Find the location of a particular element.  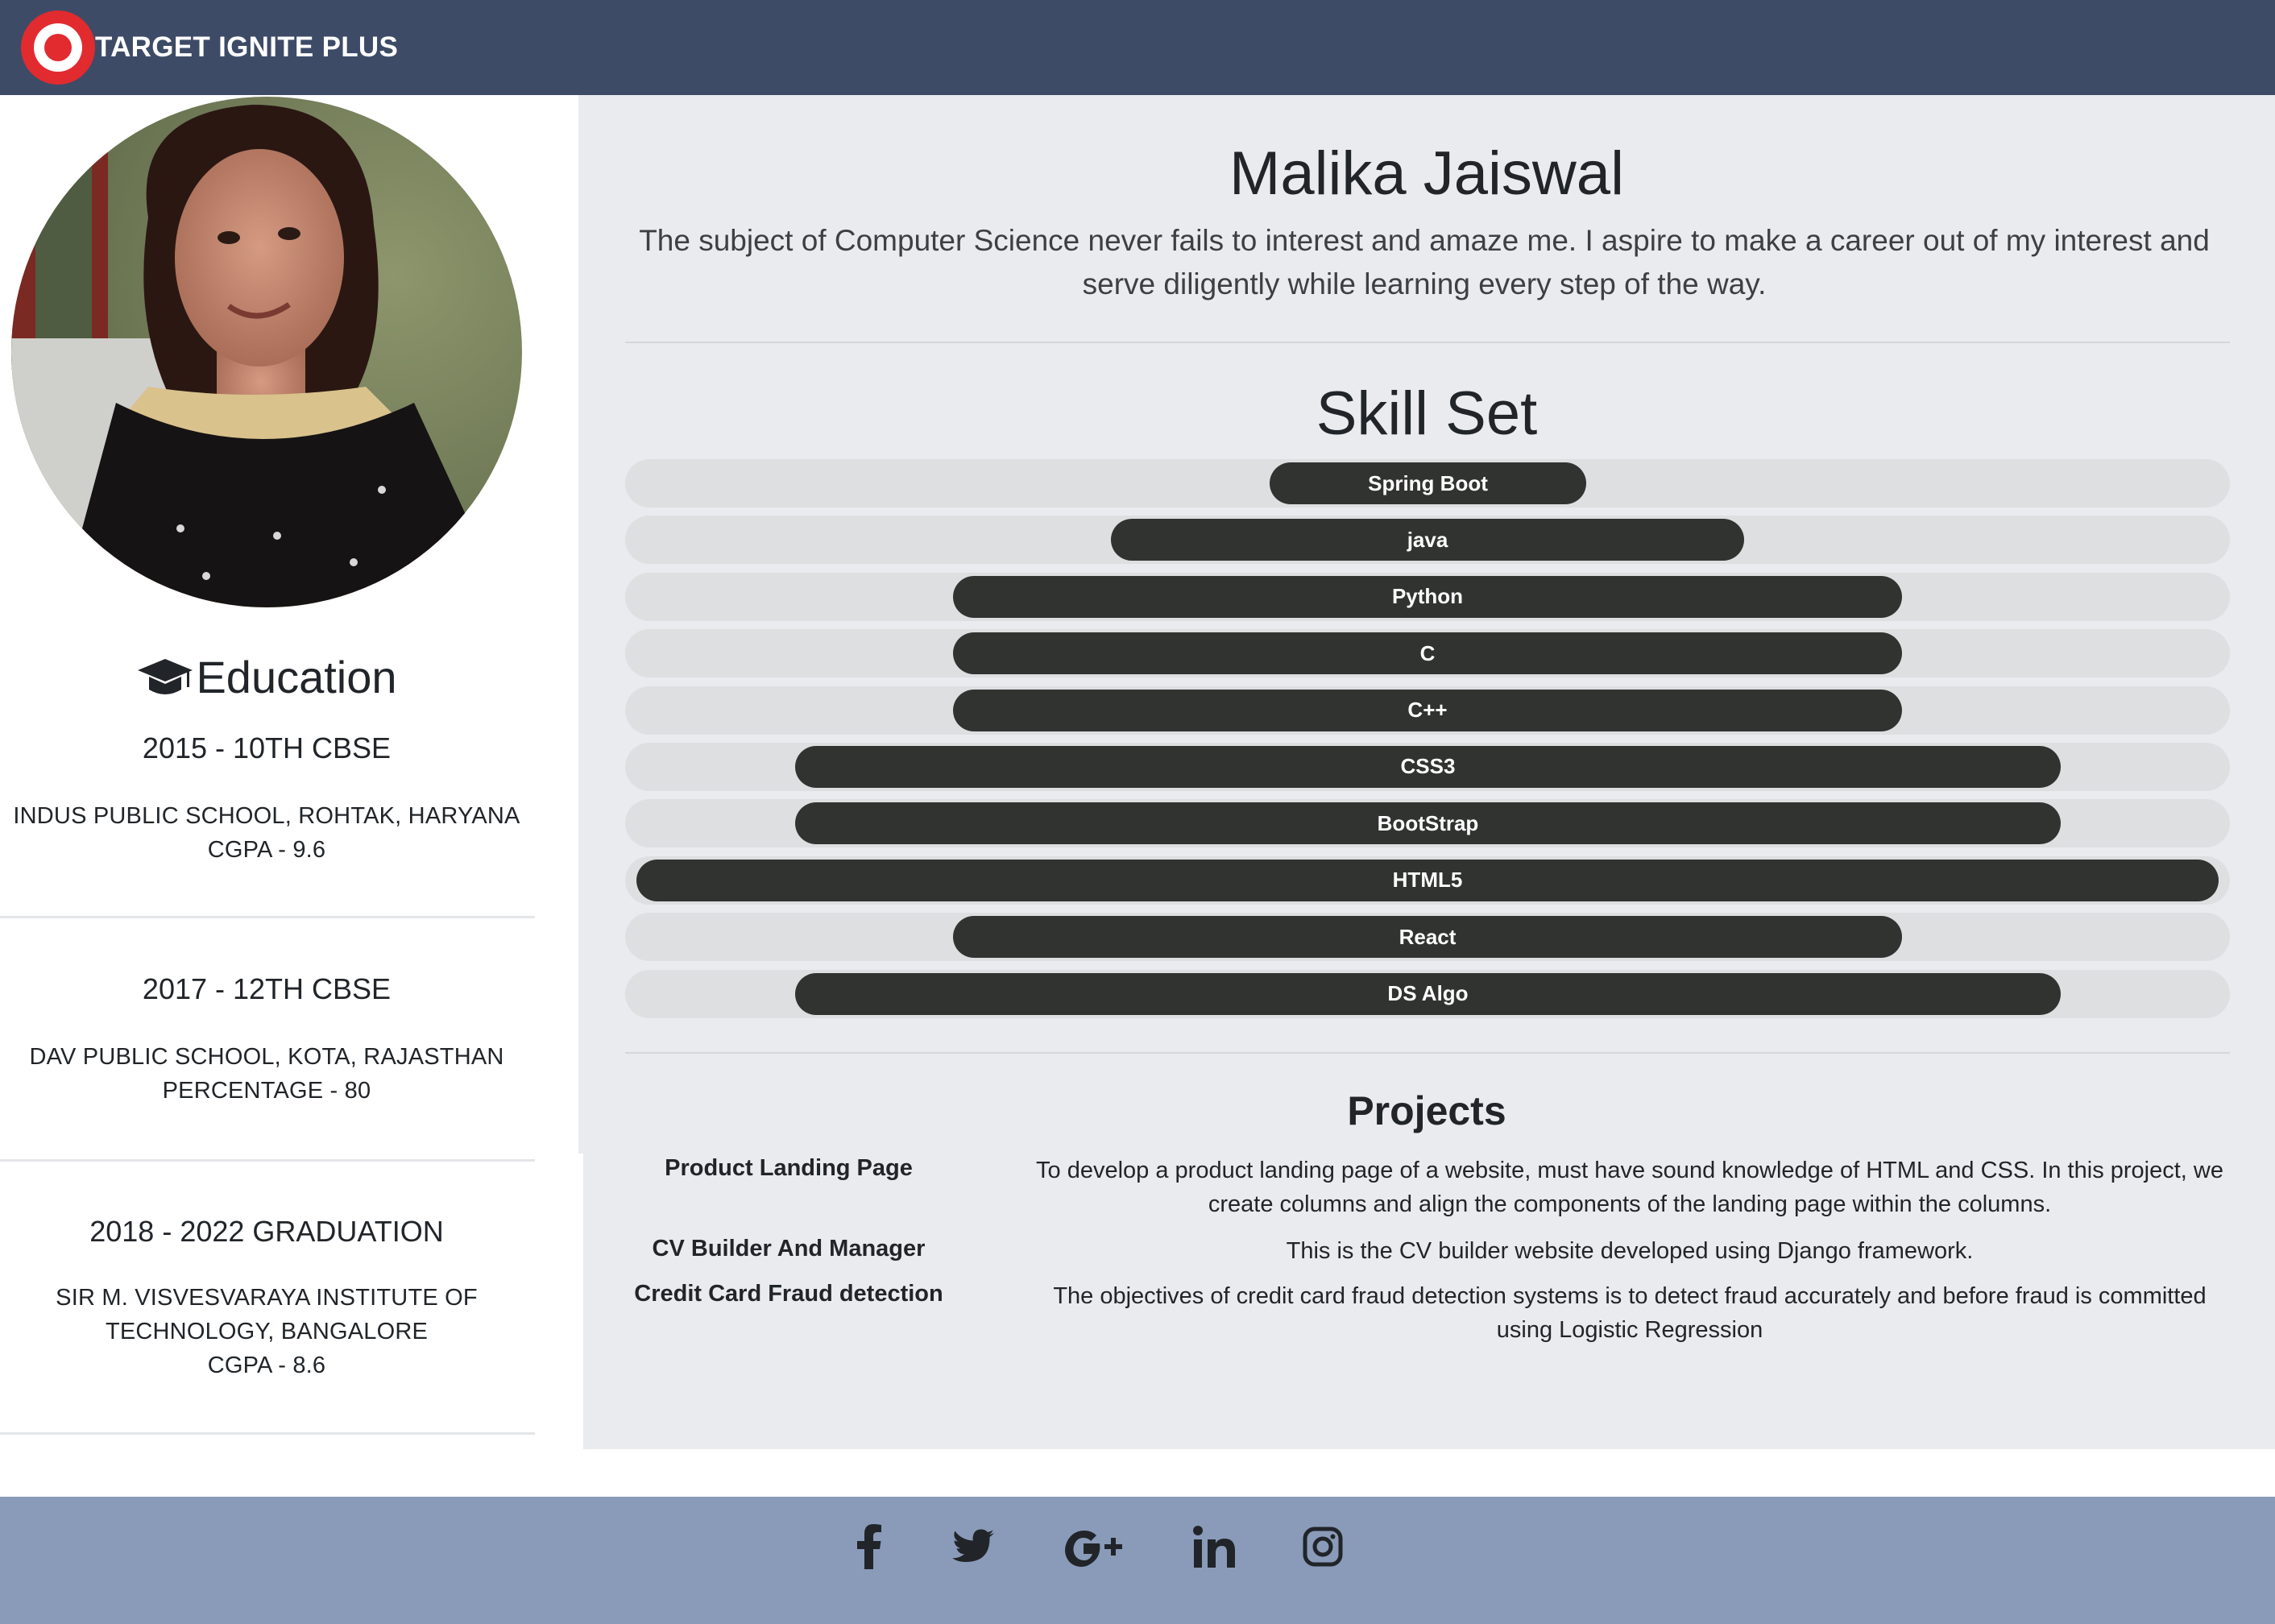

brand-name: TARGET IGNITE PLUS is located at coordinates (247, 47).